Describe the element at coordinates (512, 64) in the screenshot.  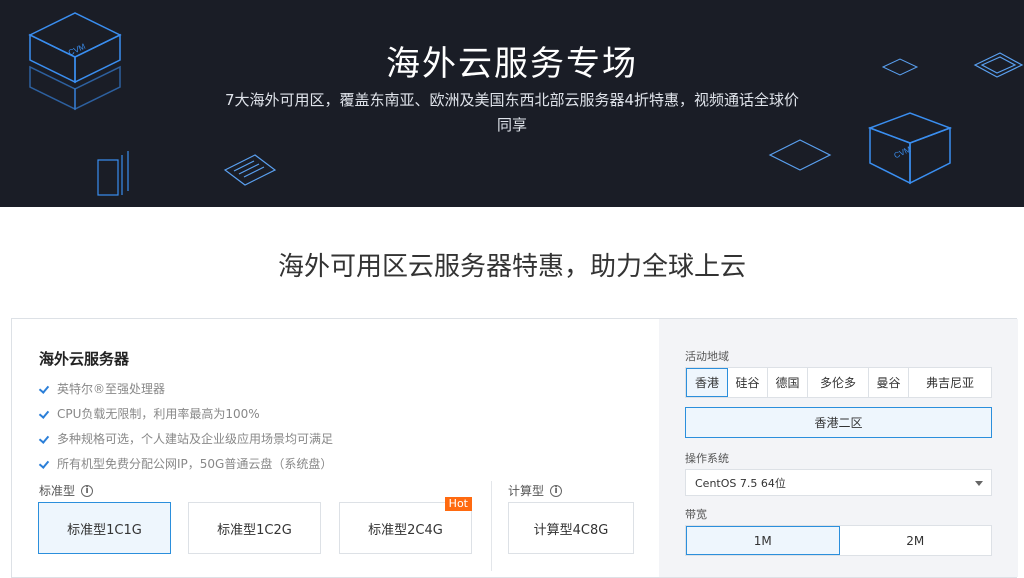
I see `banner-title: 海外云服务专场` at that location.